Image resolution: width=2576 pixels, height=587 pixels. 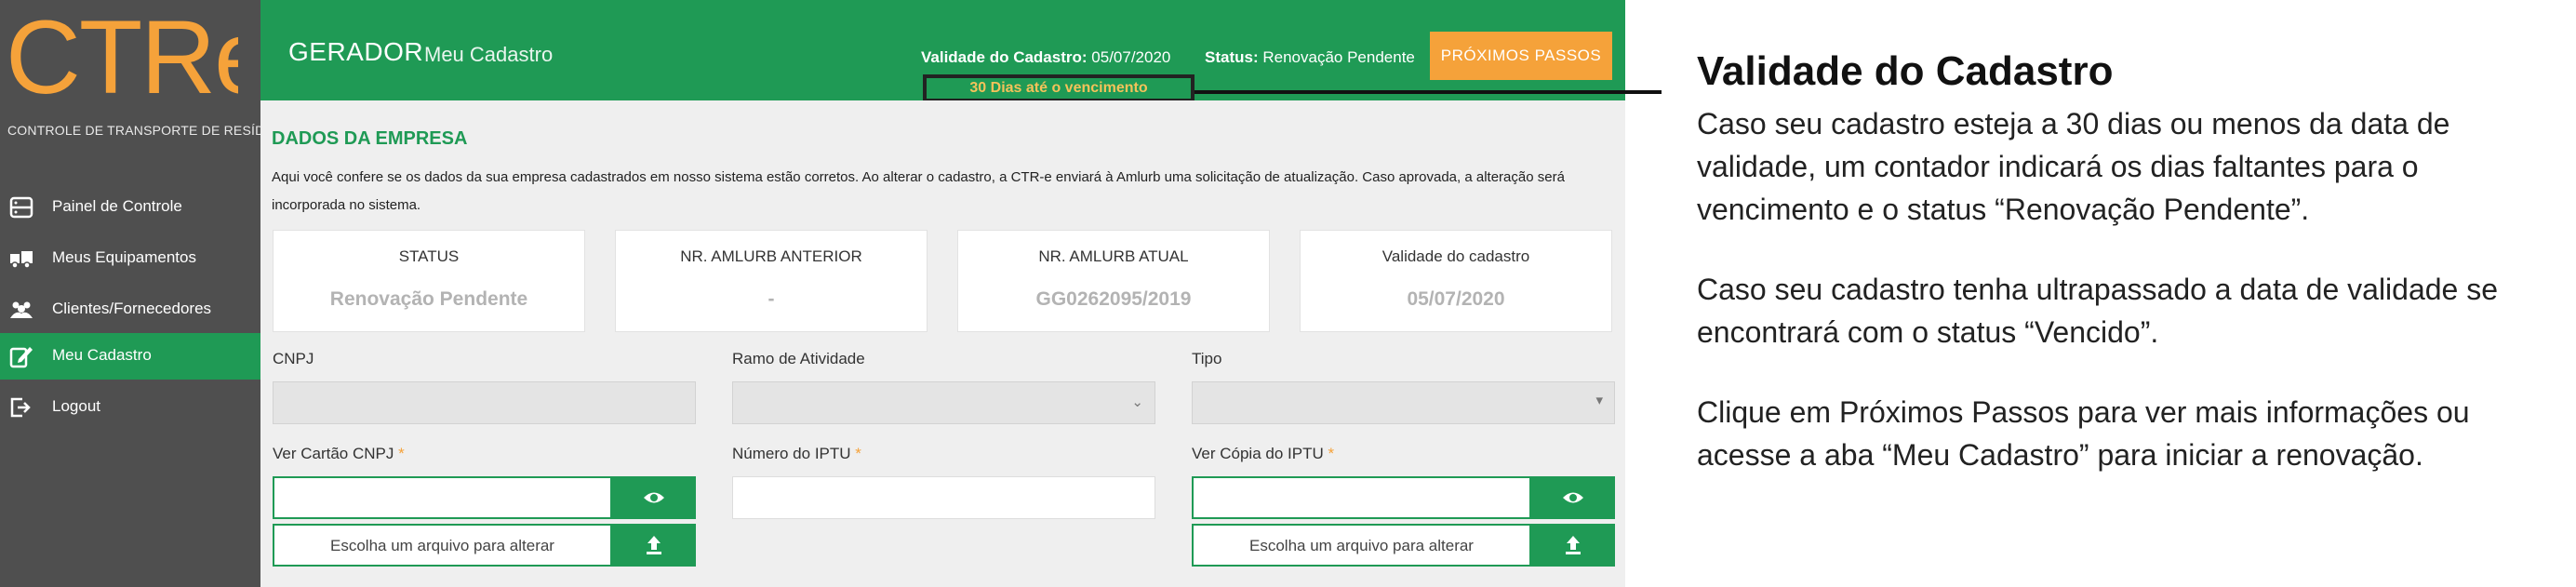 I want to click on cnpj-field, so click(x=484, y=402).